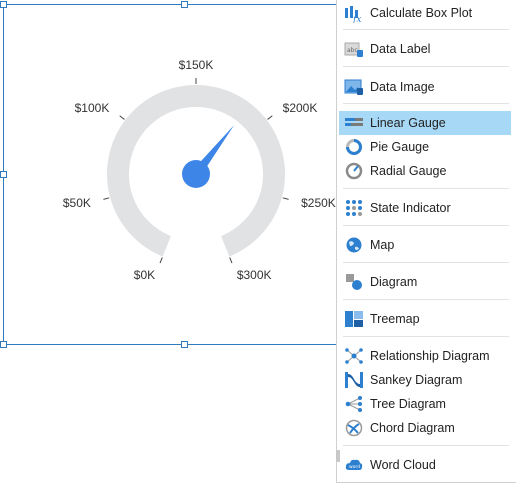 The image size is (516, 483). What do you see at coordinates (354, 14) in the screenshot?
I see `box-plot-icon: fx` at bounding box center [354, 14].